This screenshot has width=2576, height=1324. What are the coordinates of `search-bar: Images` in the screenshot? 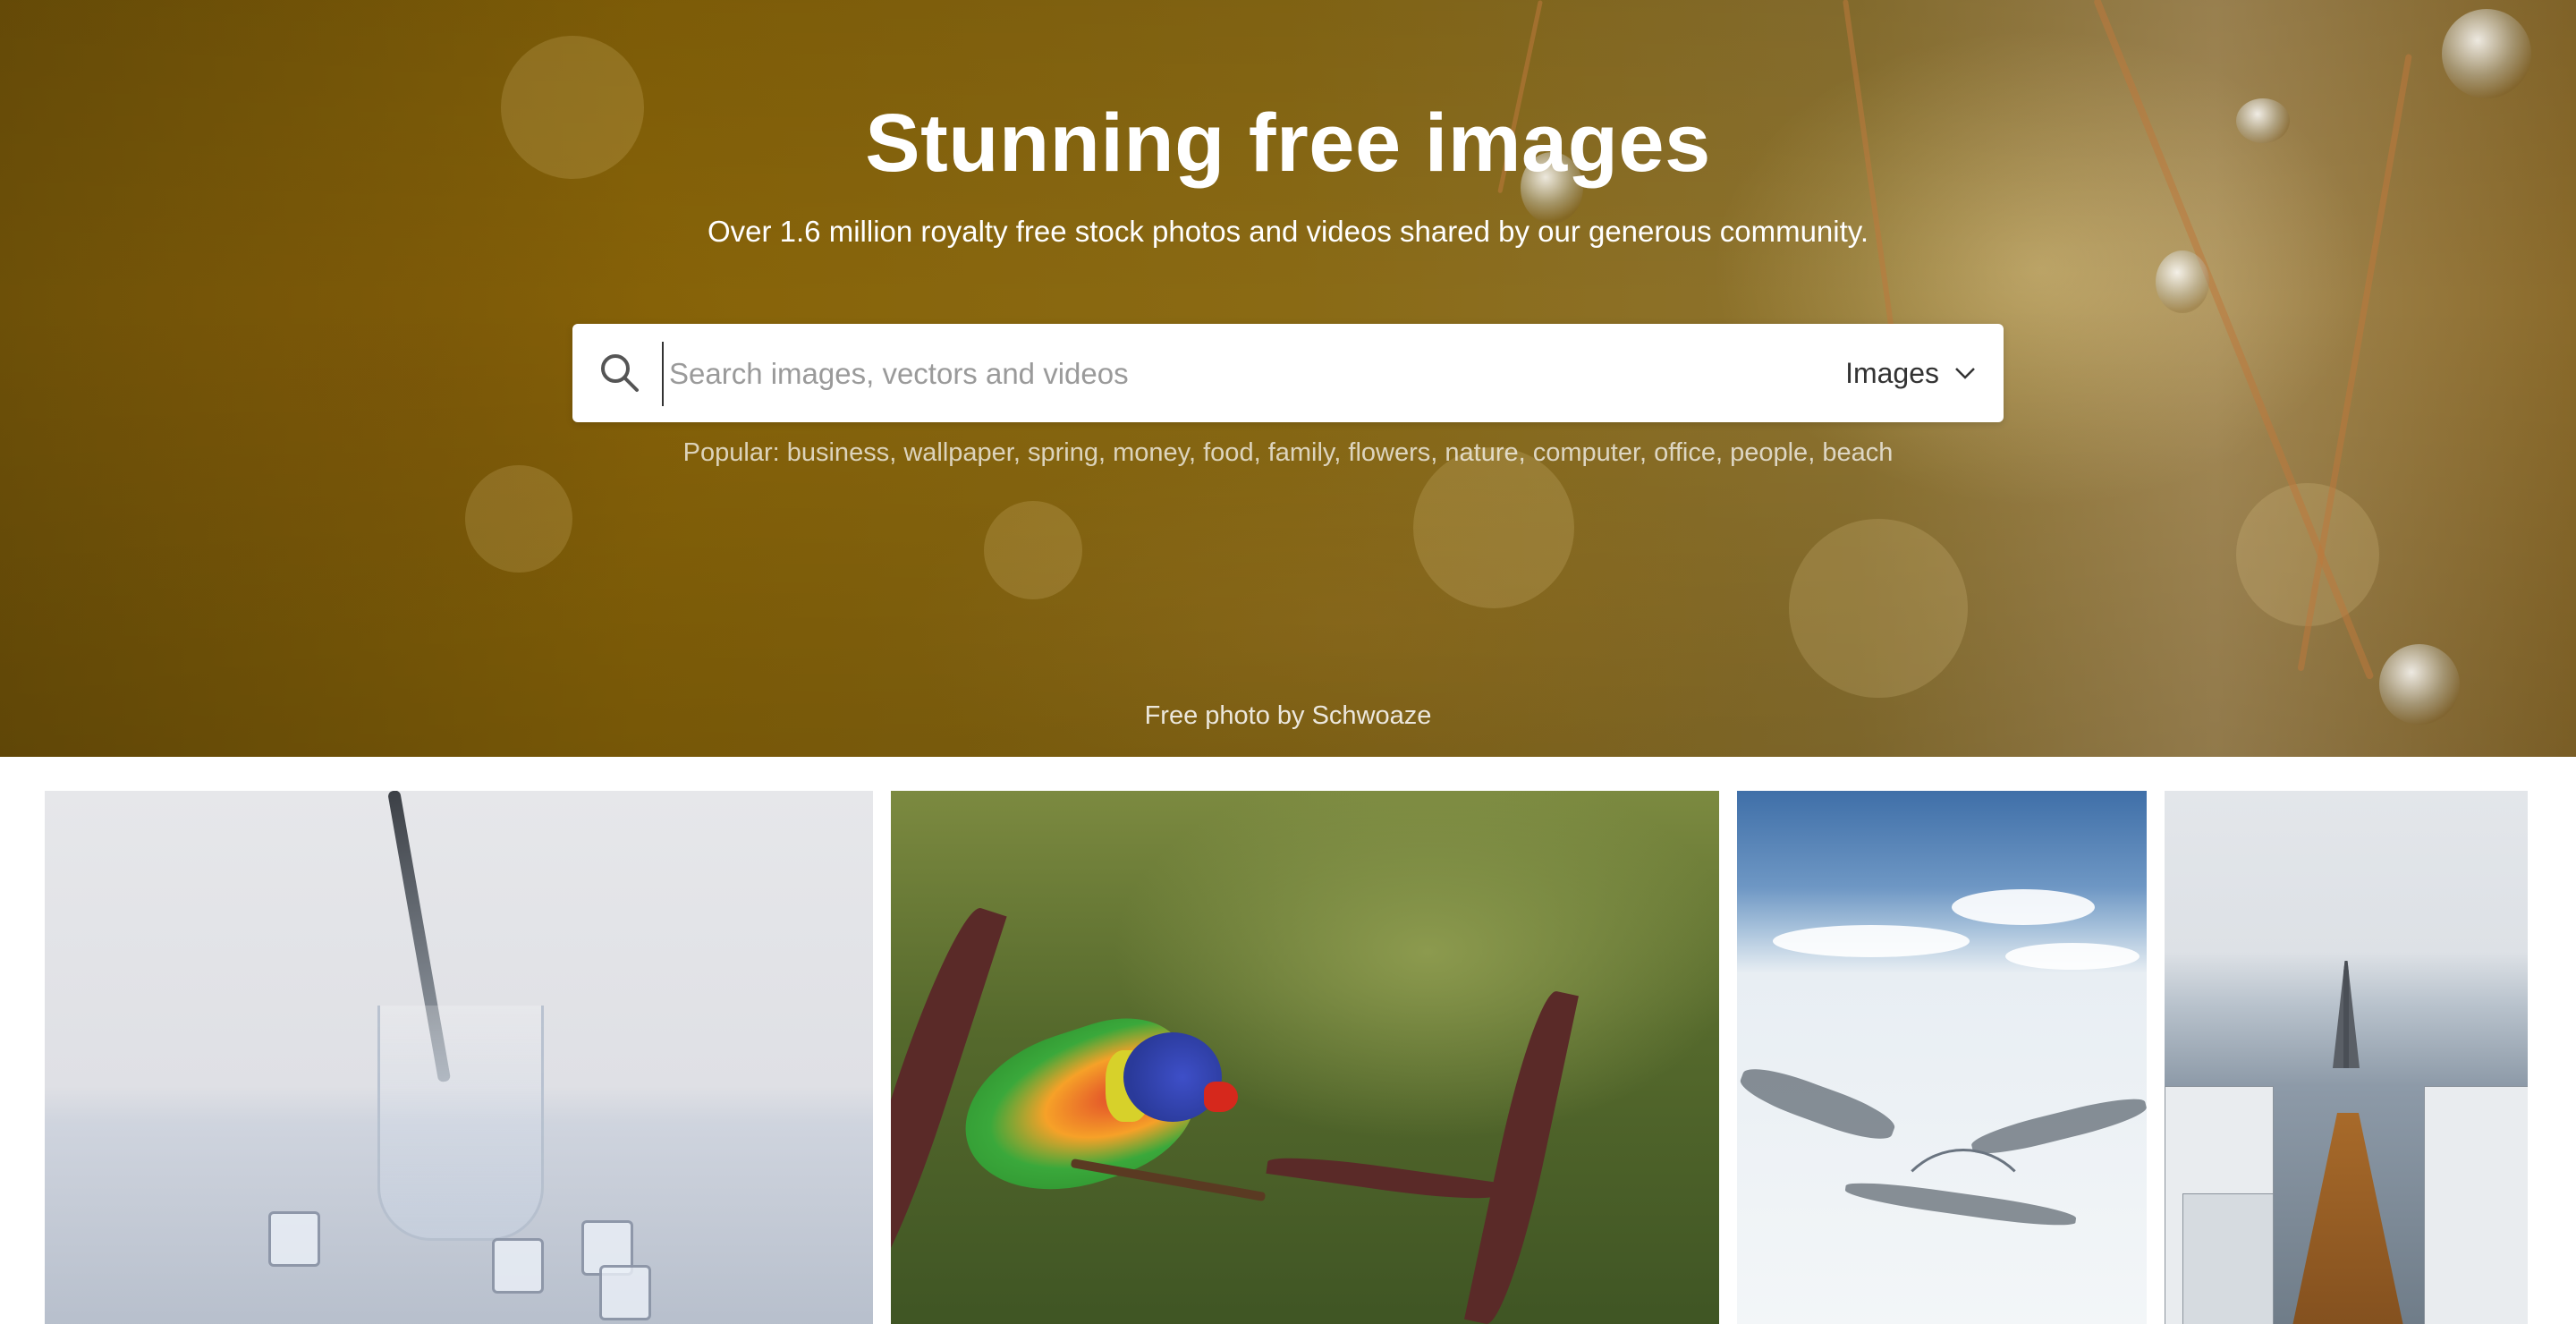 It's located at (1288, 373).